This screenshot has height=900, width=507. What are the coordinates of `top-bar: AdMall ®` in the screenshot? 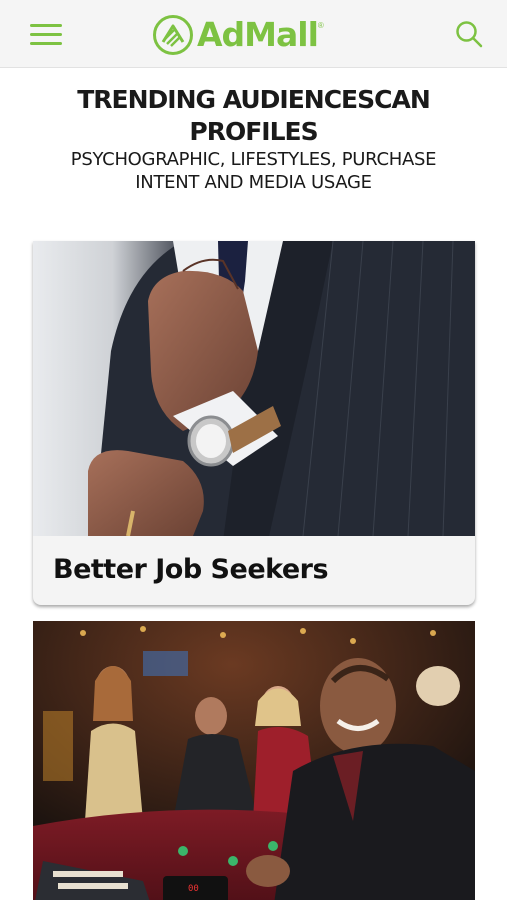 It's located at (253, 34).